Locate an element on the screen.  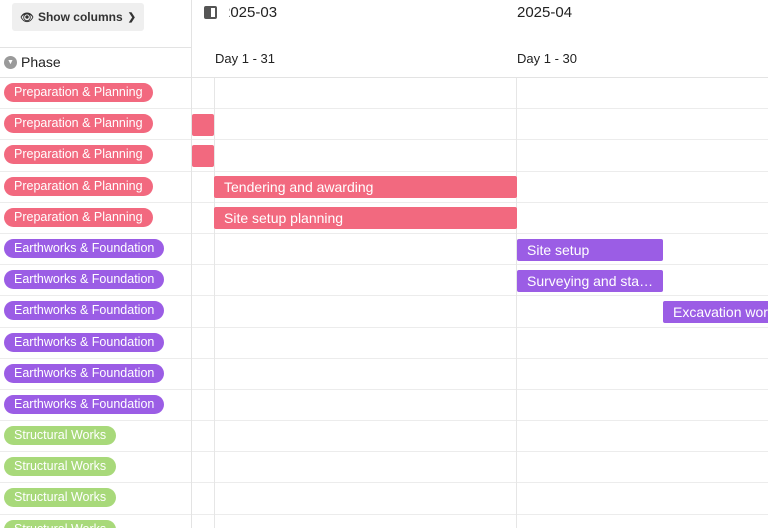
task-bar: Tendering and awarding is located at coordinates (365, 187).